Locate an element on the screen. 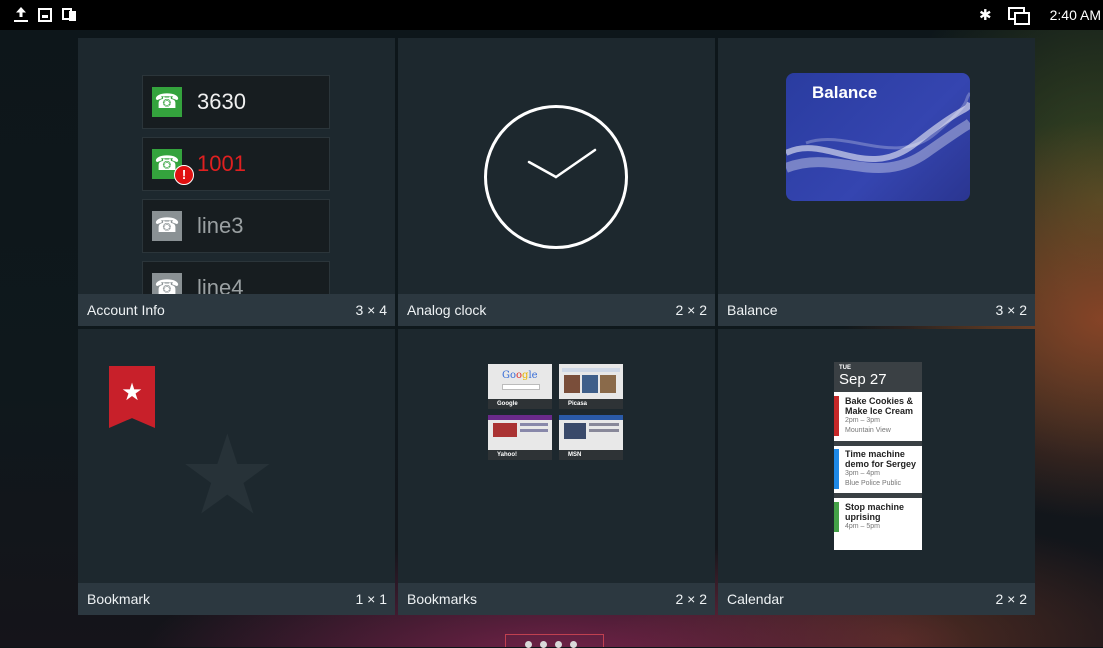 This screenshot has width=1103, height=648. event-location: Blue Police Public is located at coordinates (873, 483).